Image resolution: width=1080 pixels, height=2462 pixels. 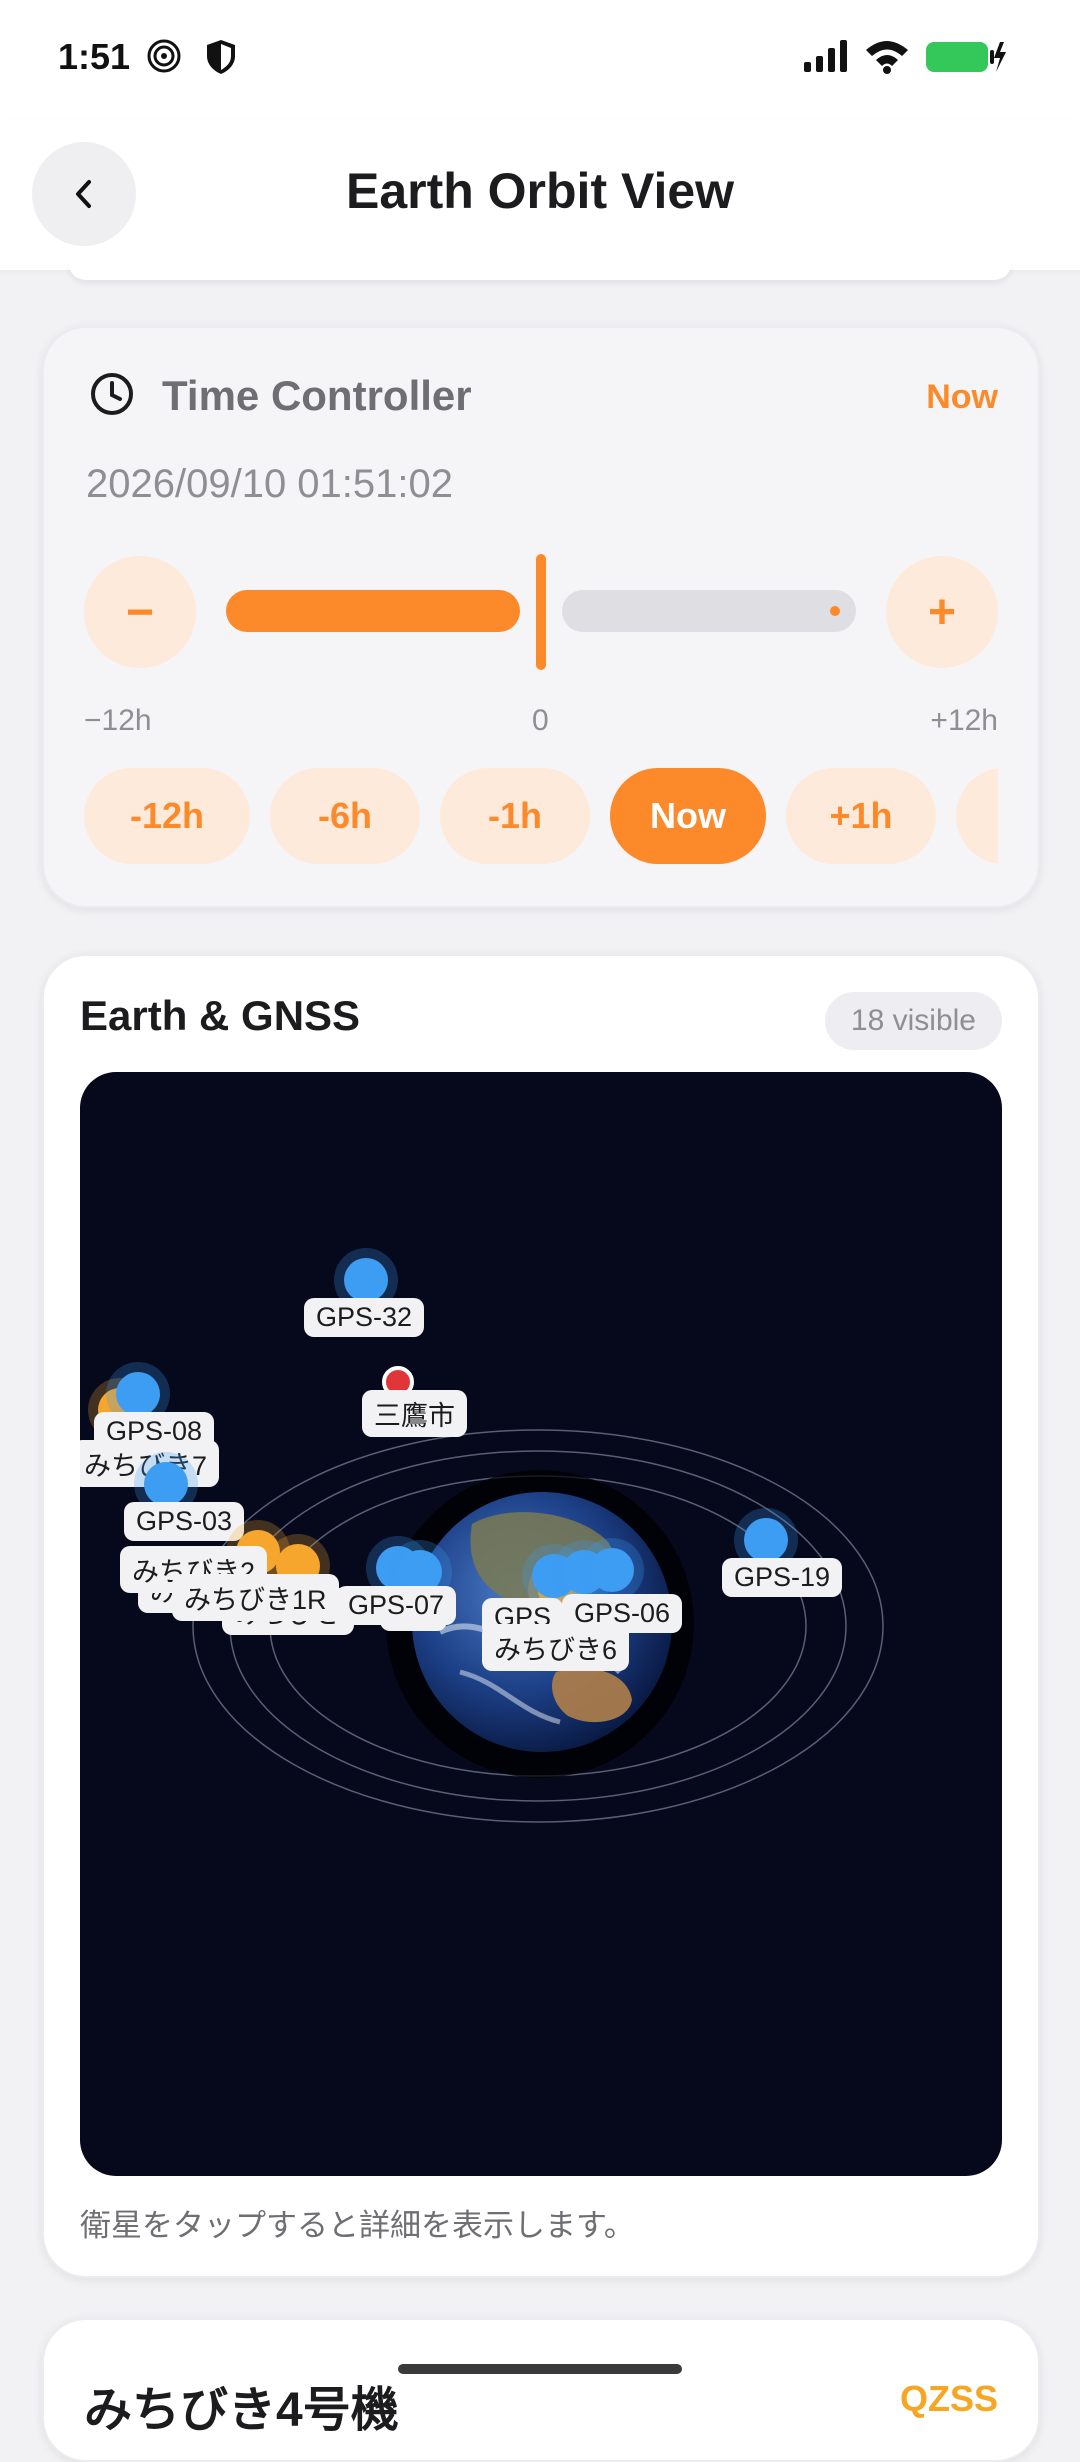 What do you see at coordinates (782, 1577) in the screenshot?
I see `satellite-label: GPS-19` at bounding box center [782, 1577].